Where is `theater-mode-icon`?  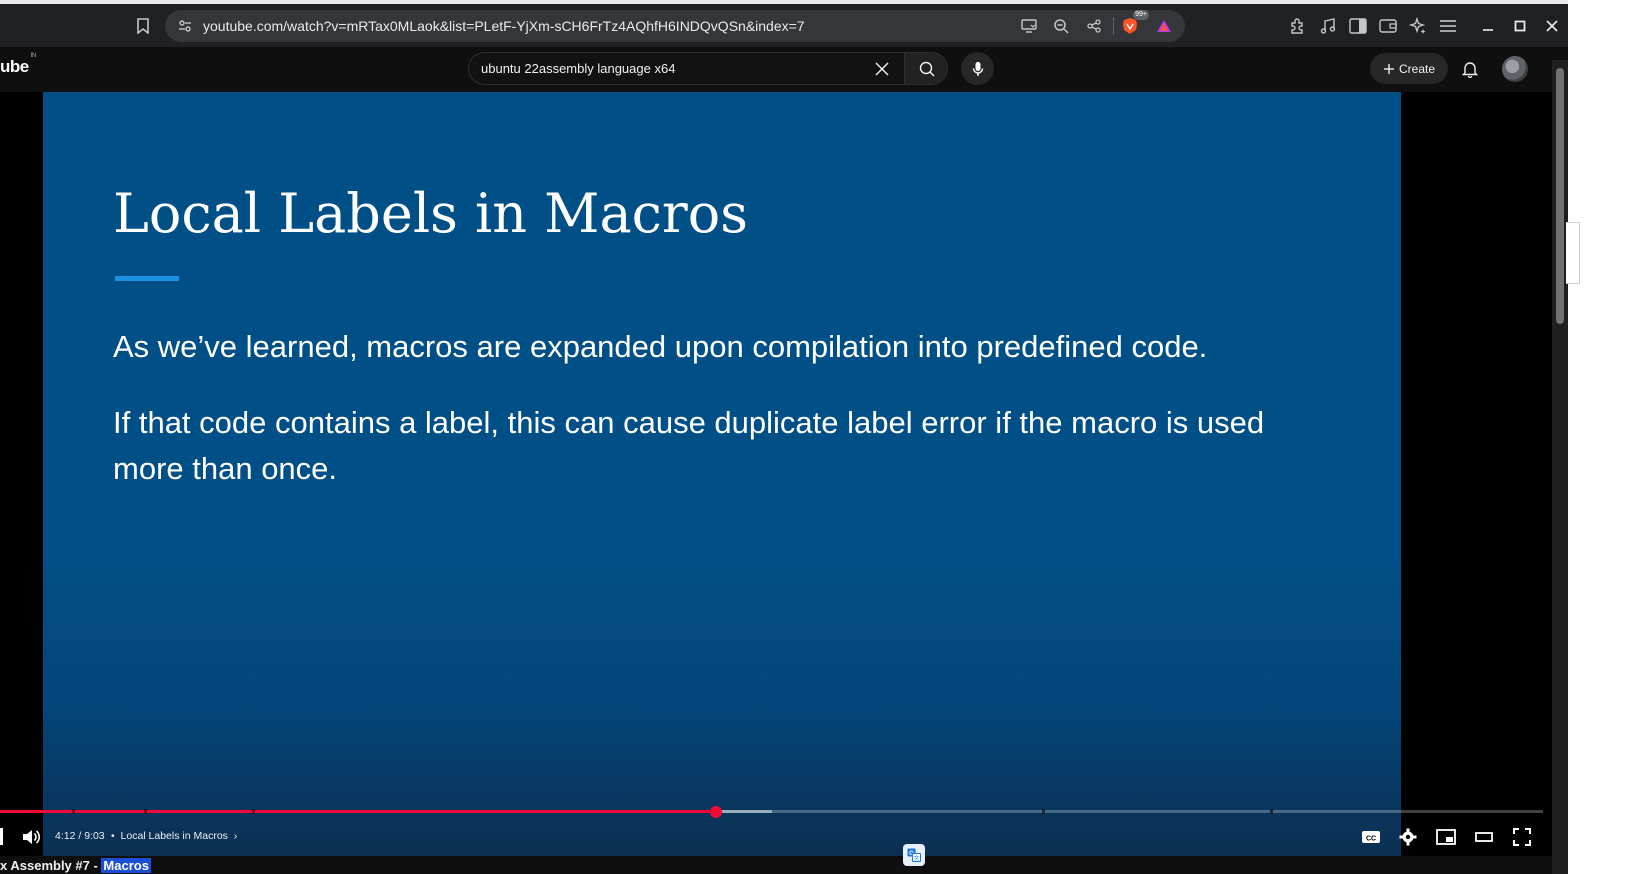
theater-mode-icon is located at coordinates (1484, 837).